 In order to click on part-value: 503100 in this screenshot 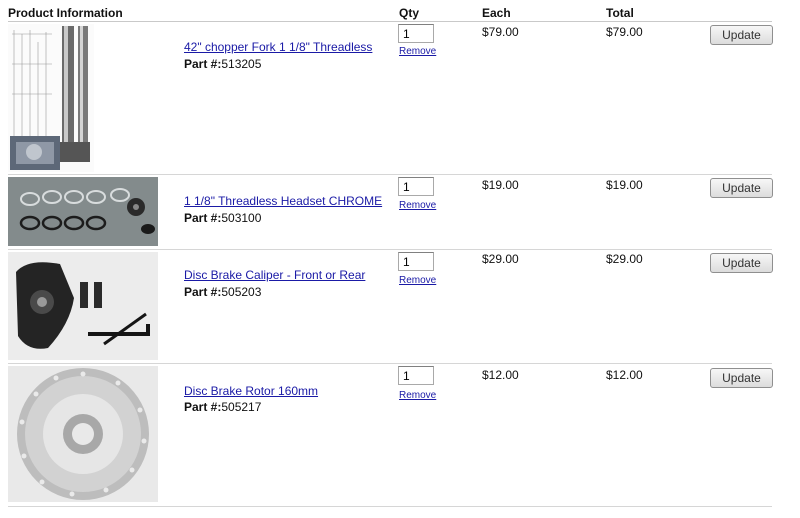, I will do `click(241, 218)`.